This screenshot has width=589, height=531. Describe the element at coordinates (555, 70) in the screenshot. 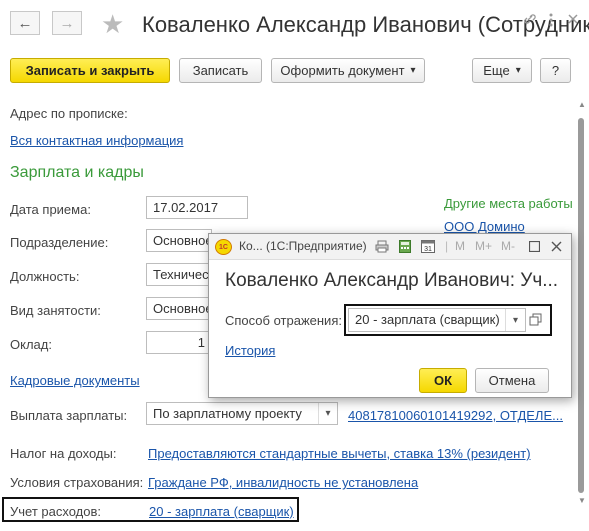

I see `help-button: ?` at that location.